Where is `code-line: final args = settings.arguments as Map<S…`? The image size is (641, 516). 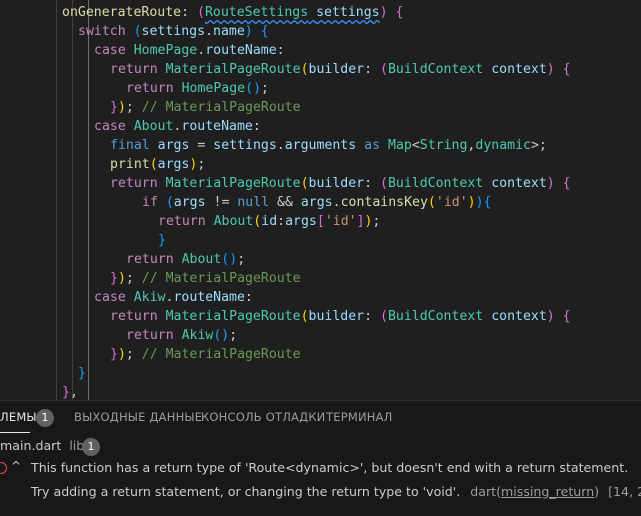 code-line: final args = settings.arguments as Map<S… is located at coordinates (328, 145).